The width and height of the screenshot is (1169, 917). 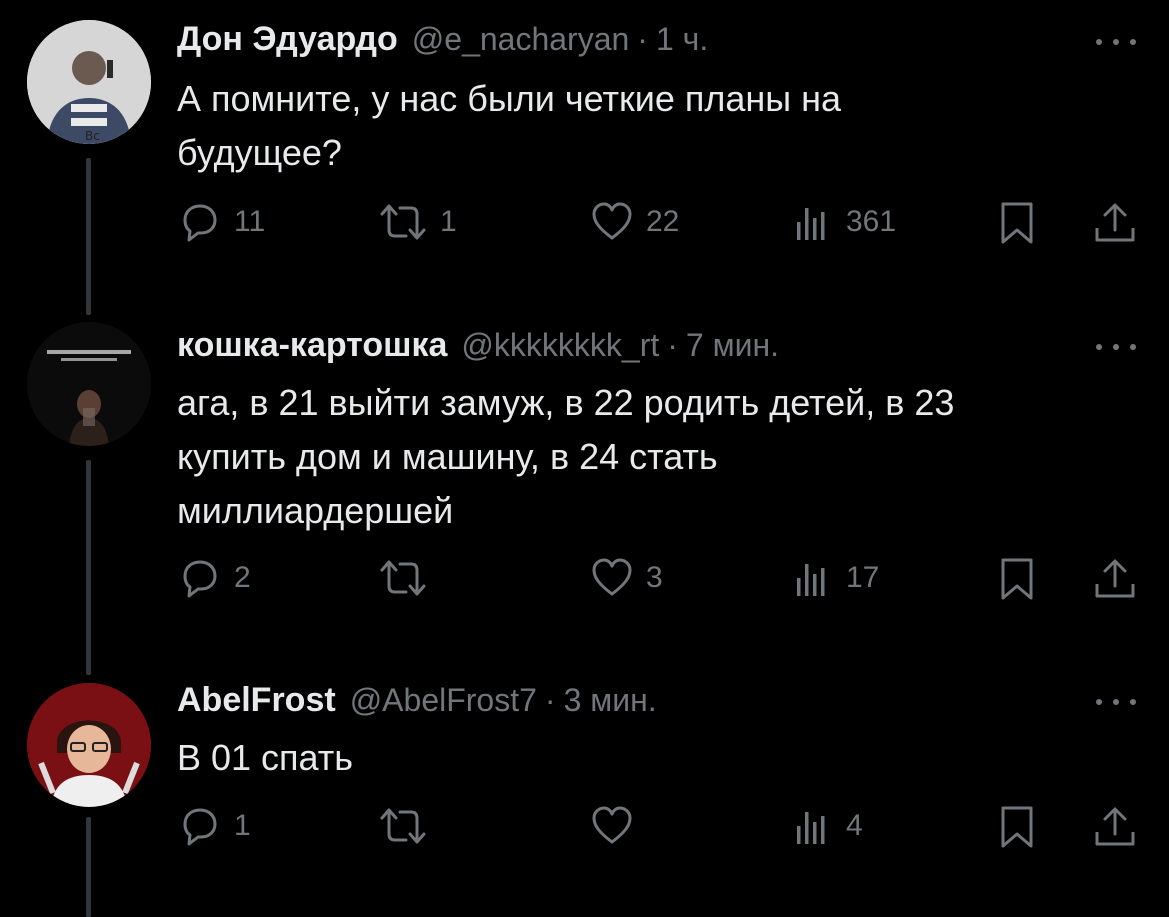 What do you see at coordinates (663, 221) in the screenshot?
I see `like-count: 22` at bounding box center [663, 221].